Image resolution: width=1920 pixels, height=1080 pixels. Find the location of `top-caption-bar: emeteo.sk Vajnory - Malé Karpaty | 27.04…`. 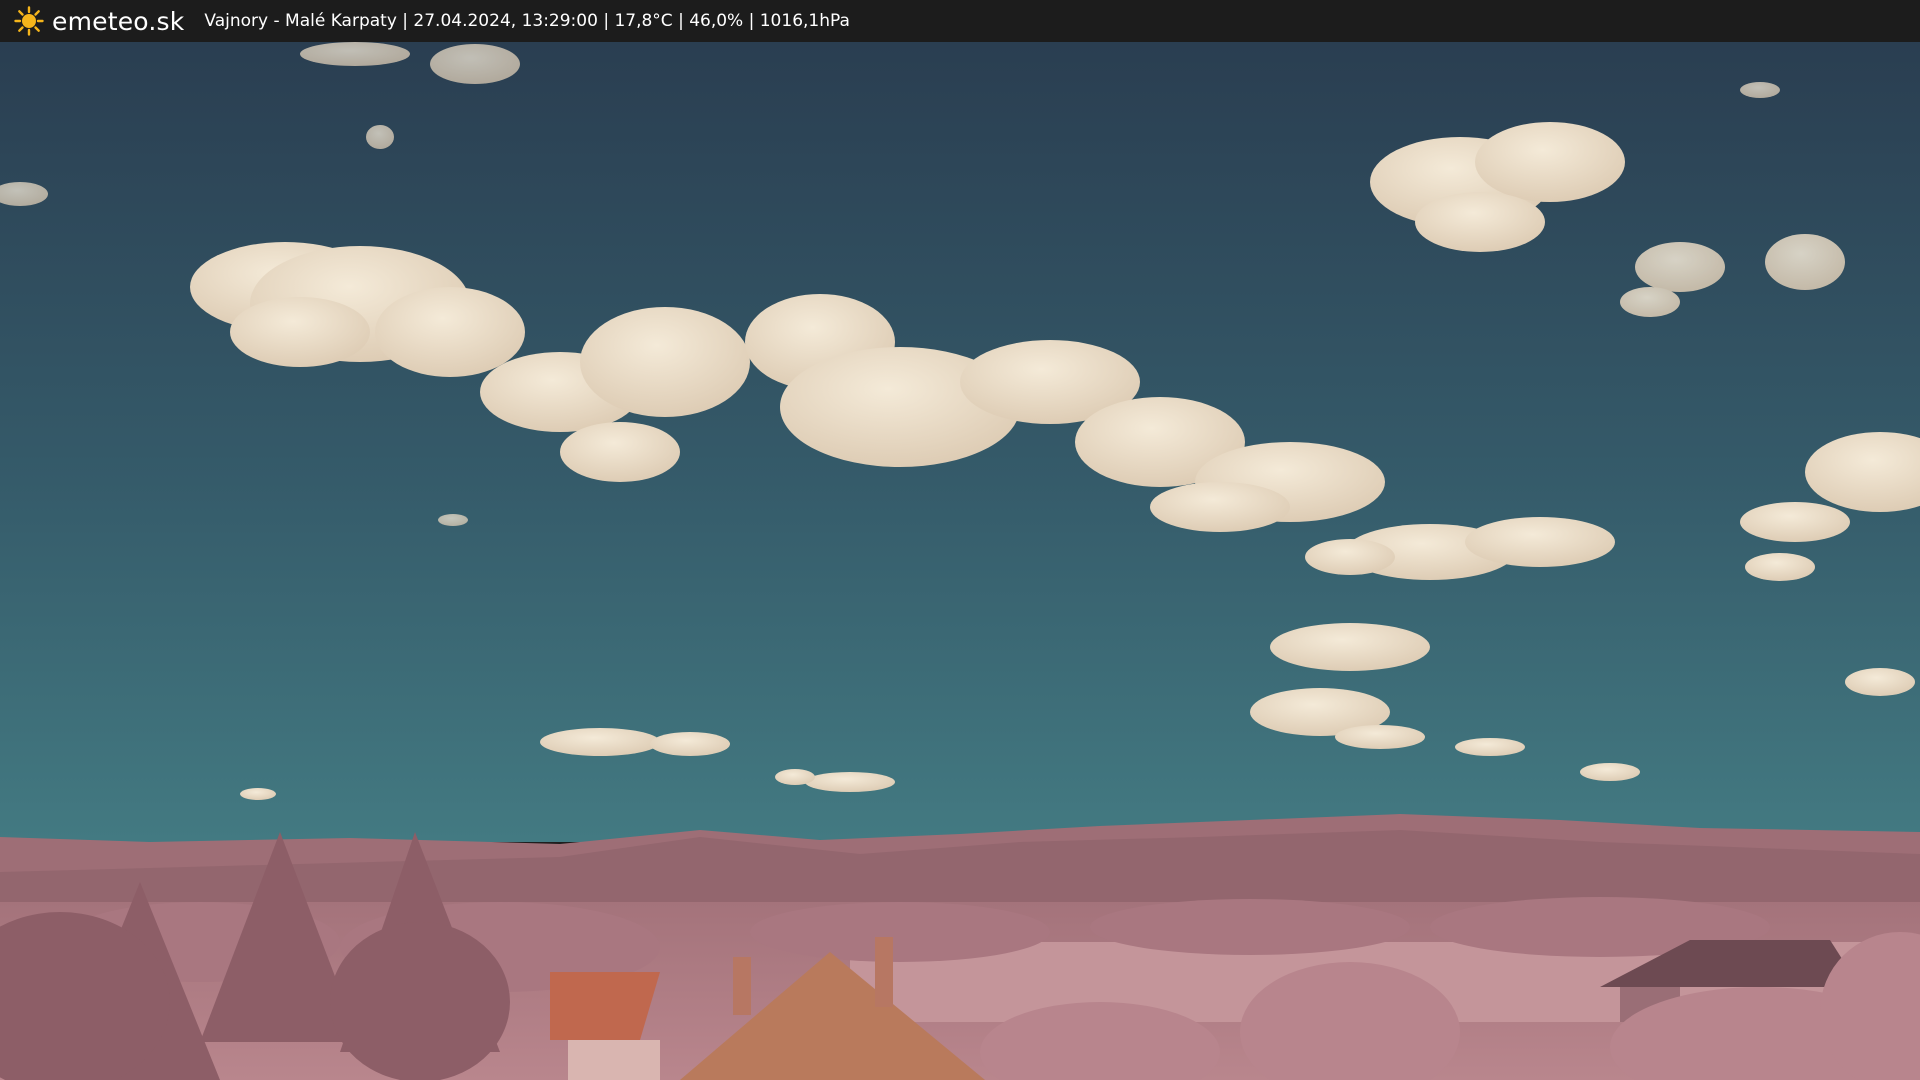

top-caption-bar: emeteo.sk Vajnory - Malé Karpaty | 27.04… is located at coordinates (960, 21).